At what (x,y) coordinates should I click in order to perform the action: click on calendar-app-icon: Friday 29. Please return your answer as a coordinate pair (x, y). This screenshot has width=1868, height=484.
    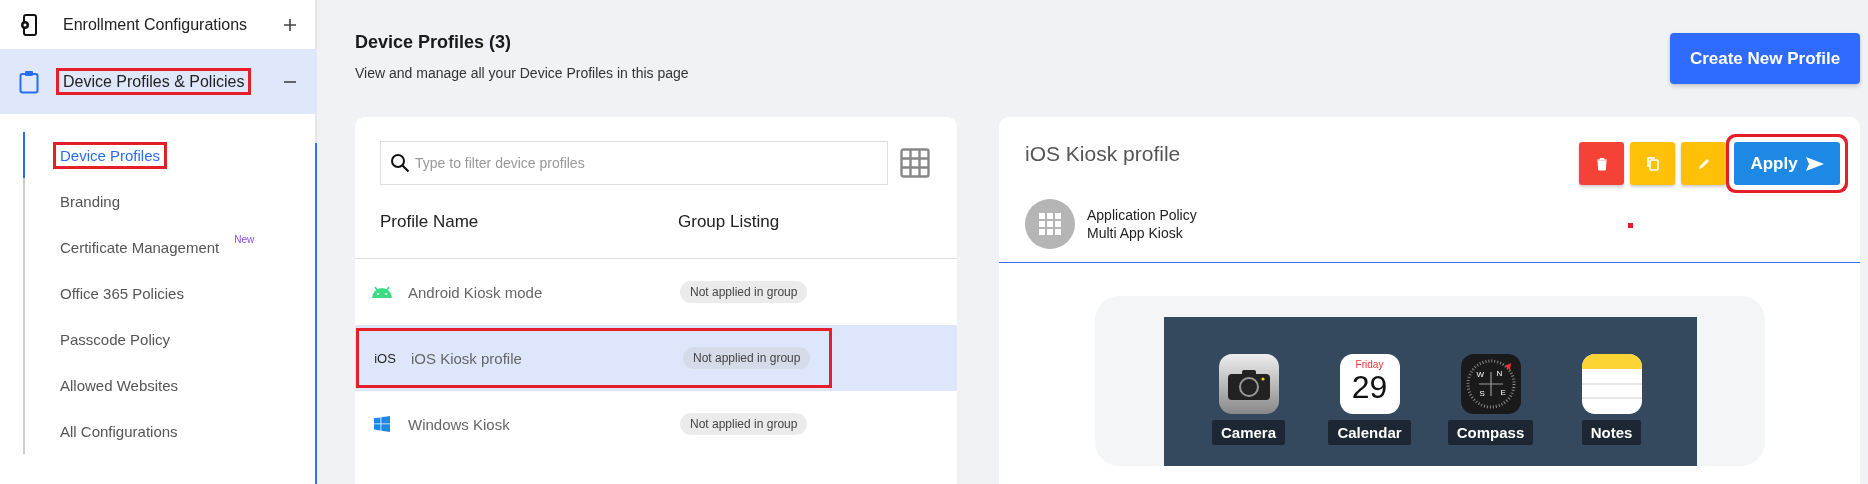
    Looking at the image, I should click on (1369, 384).